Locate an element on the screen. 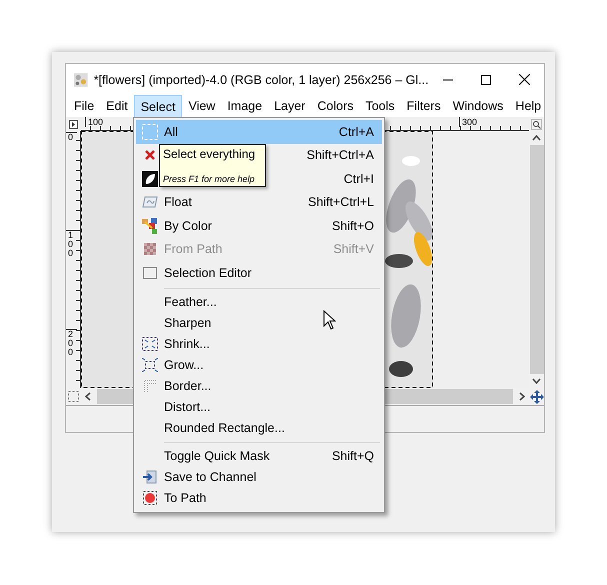 The height and width of the screenshot is (585, 607). menu-item: Save to Channel is located at coordinates (259, 477).